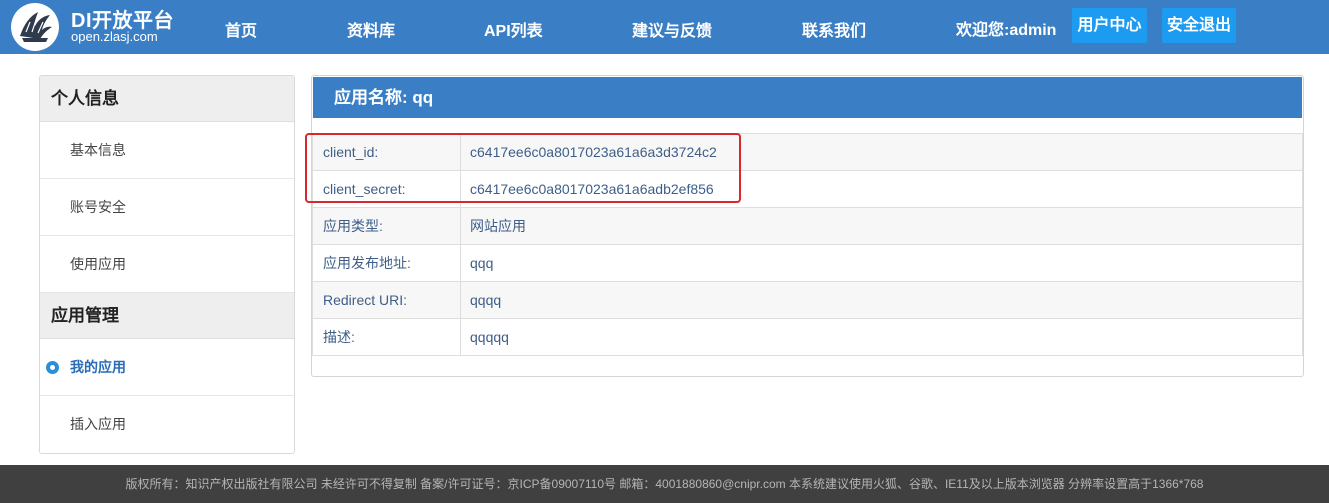  Describe the element at coordinates (386, 226) in the screenshot. I see `app-type-label: 应用类型:` at that location.